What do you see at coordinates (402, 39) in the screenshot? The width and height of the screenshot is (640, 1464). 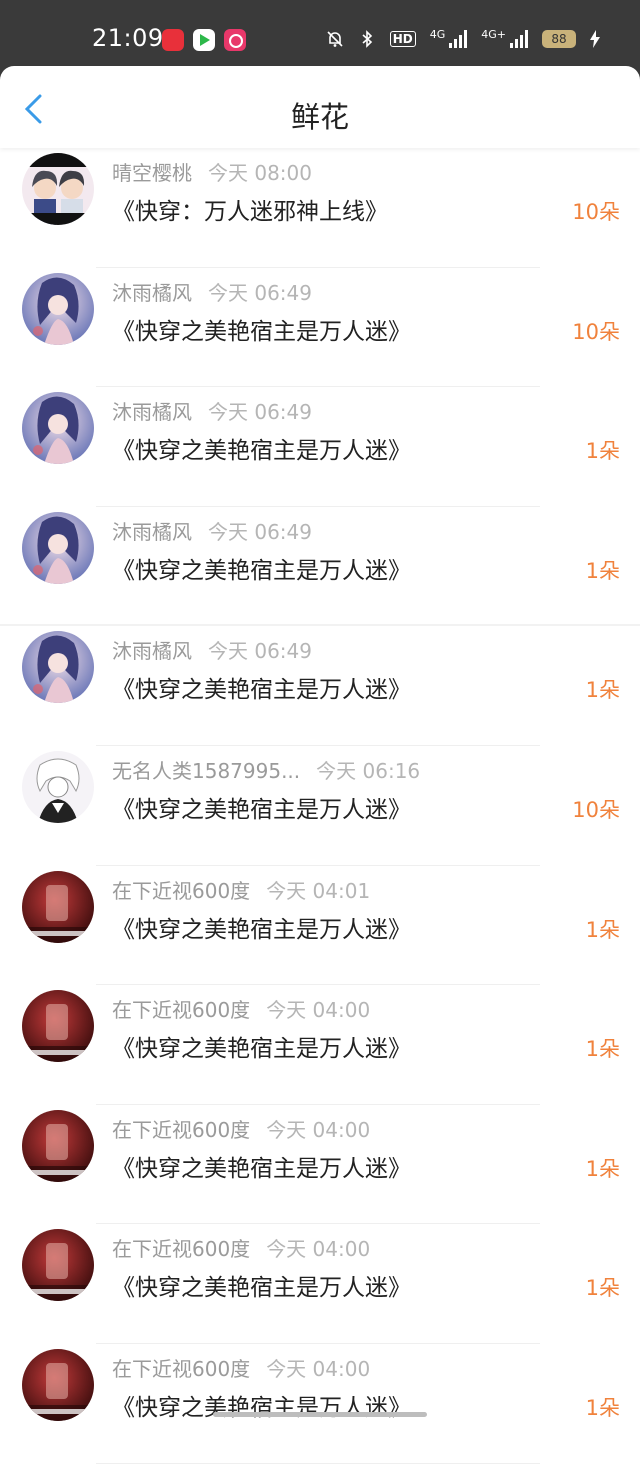 I see `hd-badge: HD` at bounding box center [402, 39].